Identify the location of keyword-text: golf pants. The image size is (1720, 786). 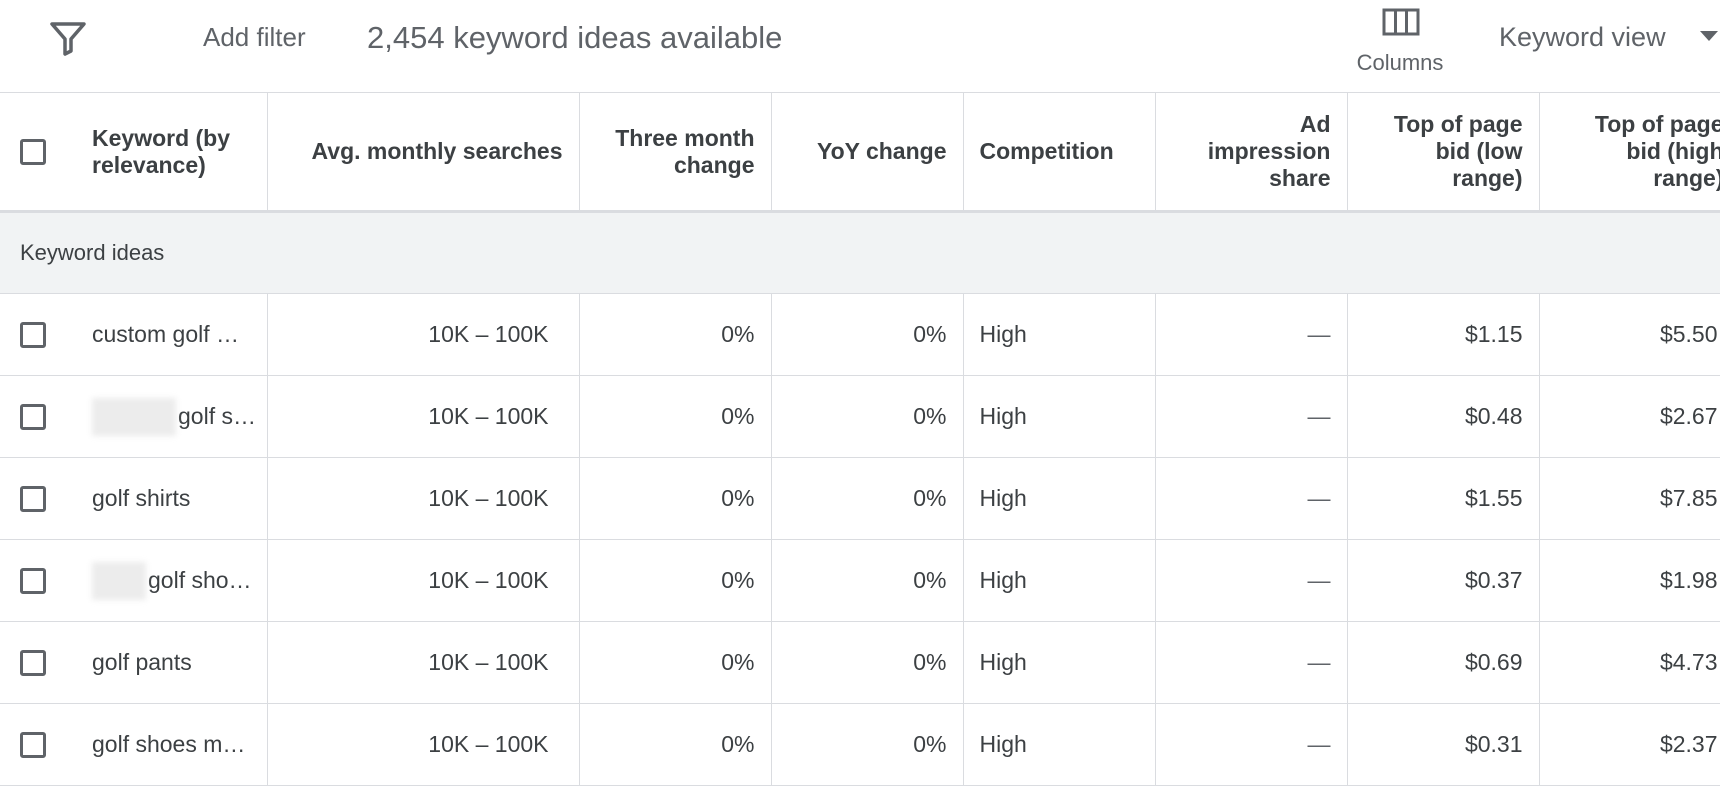
(175, 662).